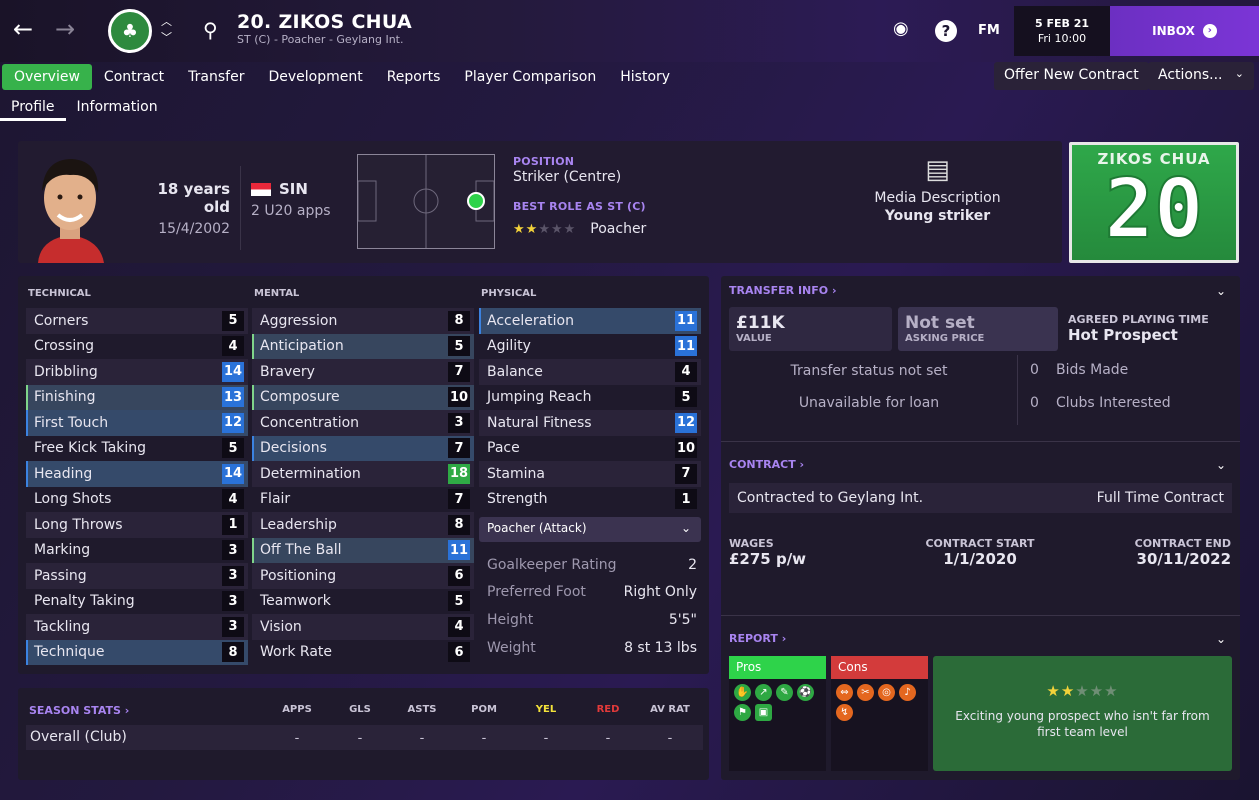  What do you see at coordinates (137, 474) in the screenshot?
I see `attribute-row: Heading 14` at bounding box center [137, 474].